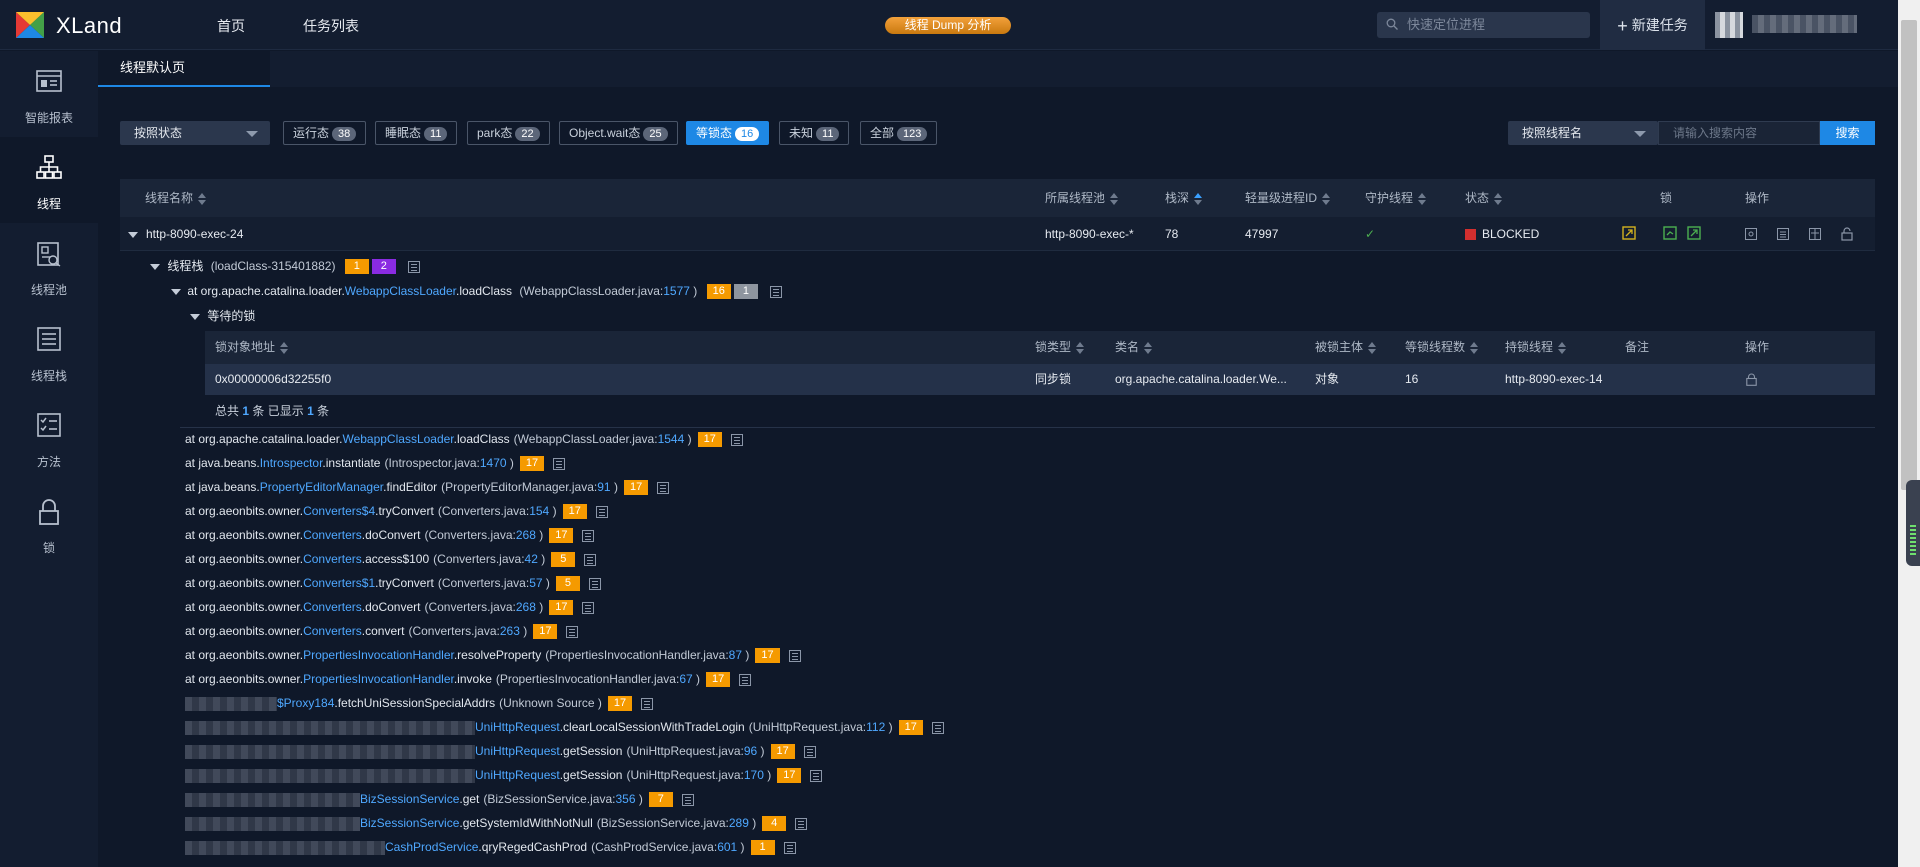  I want to click on frame-class: Converters$4, so click(339, 511).